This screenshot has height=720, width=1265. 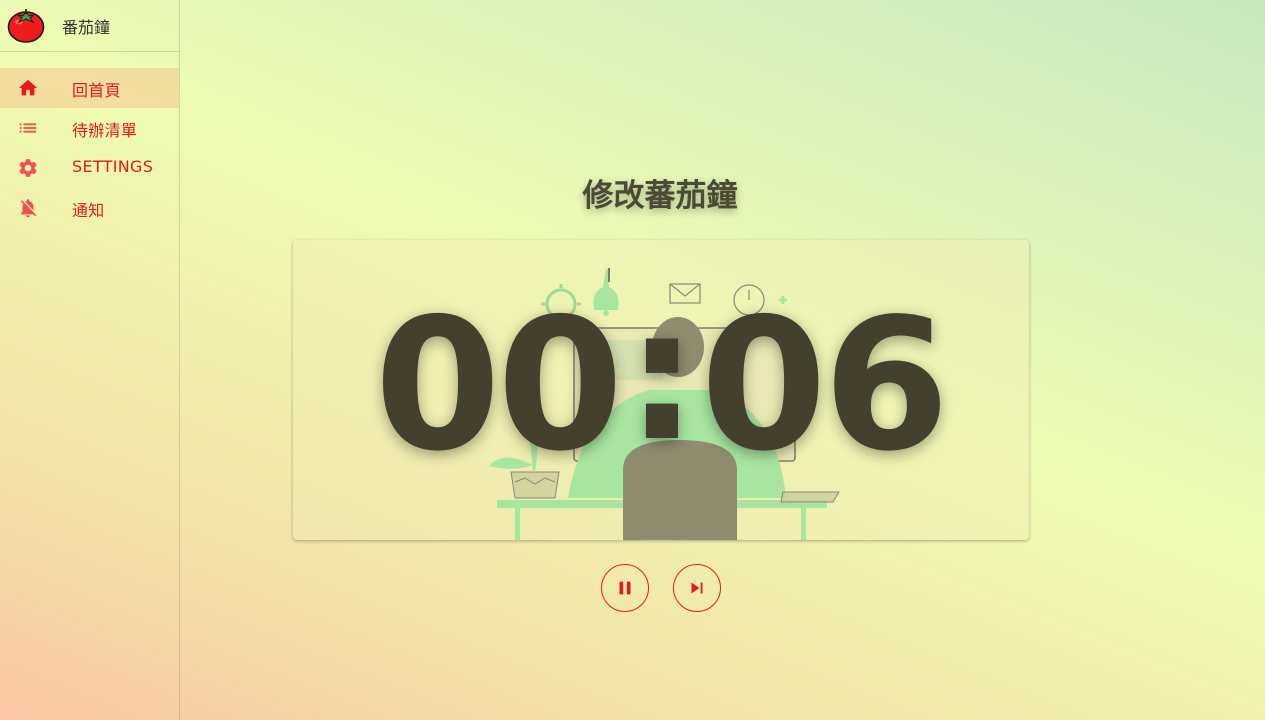 What do you see at coordinates (498, 385) in the screenshot?
I see `timer-minutes: 00` at bounding box center [498, 385].